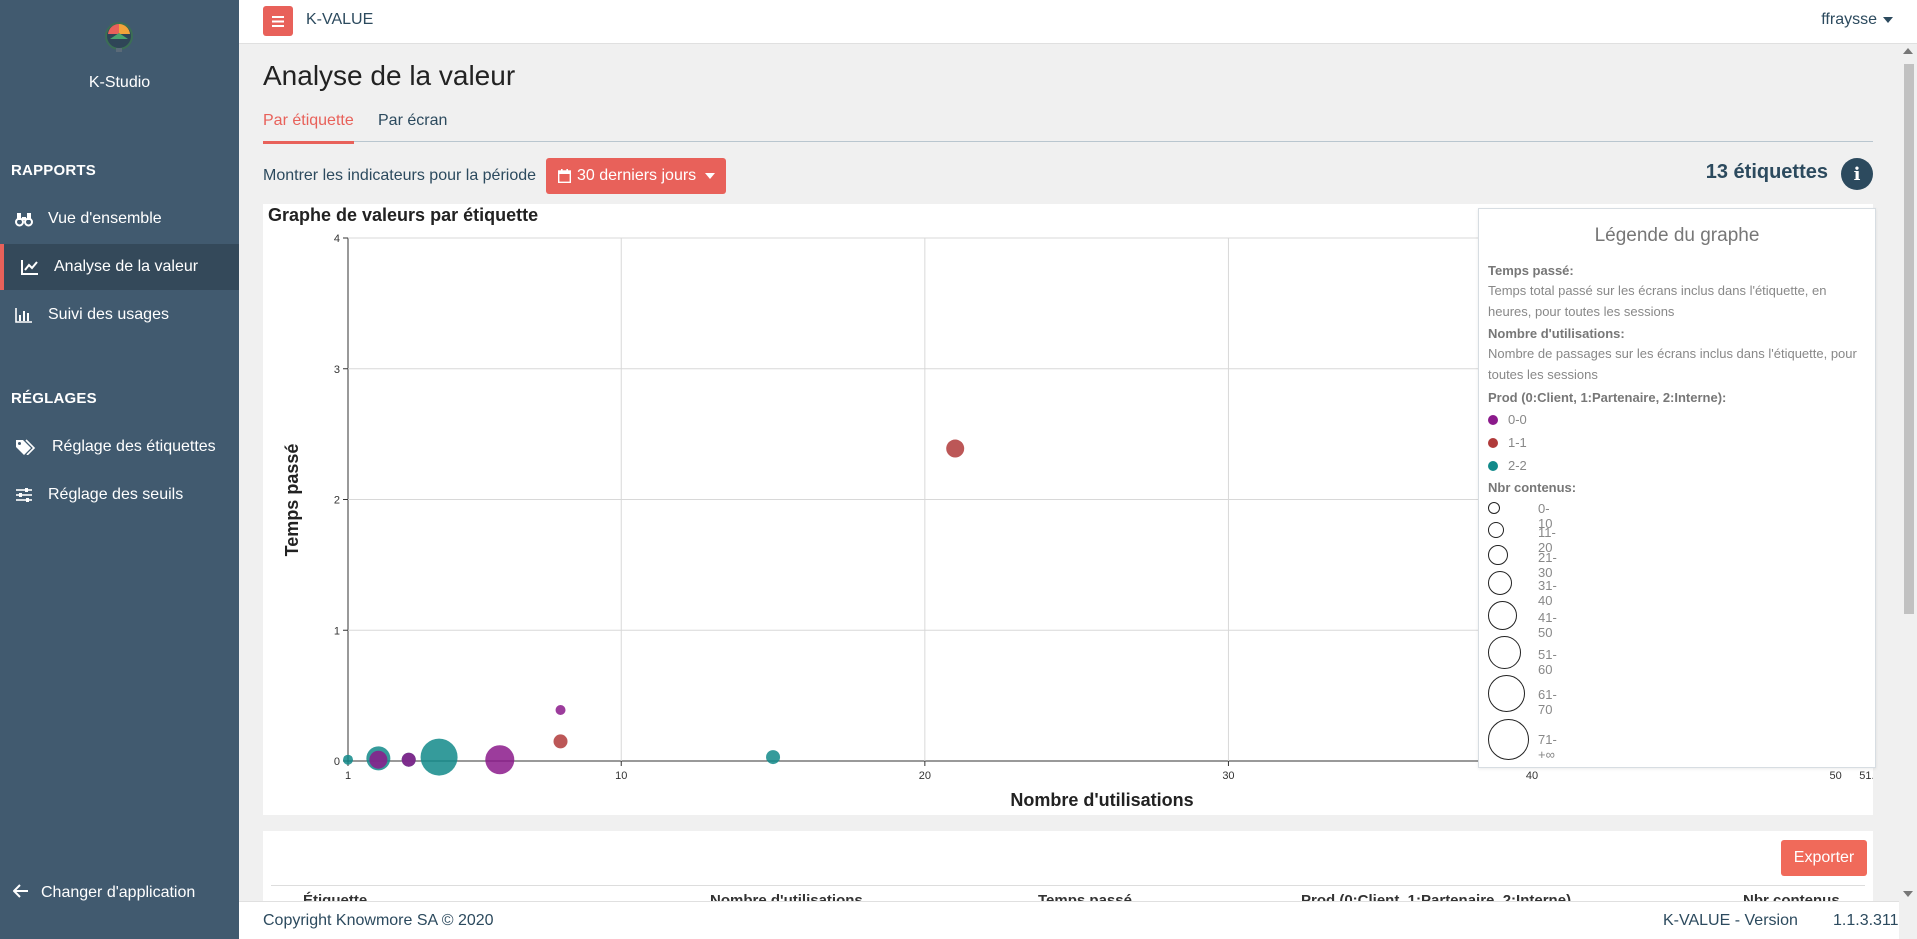 The width and height of the screenshot is (1917, 939). Describe the element at coordinates (337, 370) in the screenshot. I see `y-tick-label: 3` at that location.